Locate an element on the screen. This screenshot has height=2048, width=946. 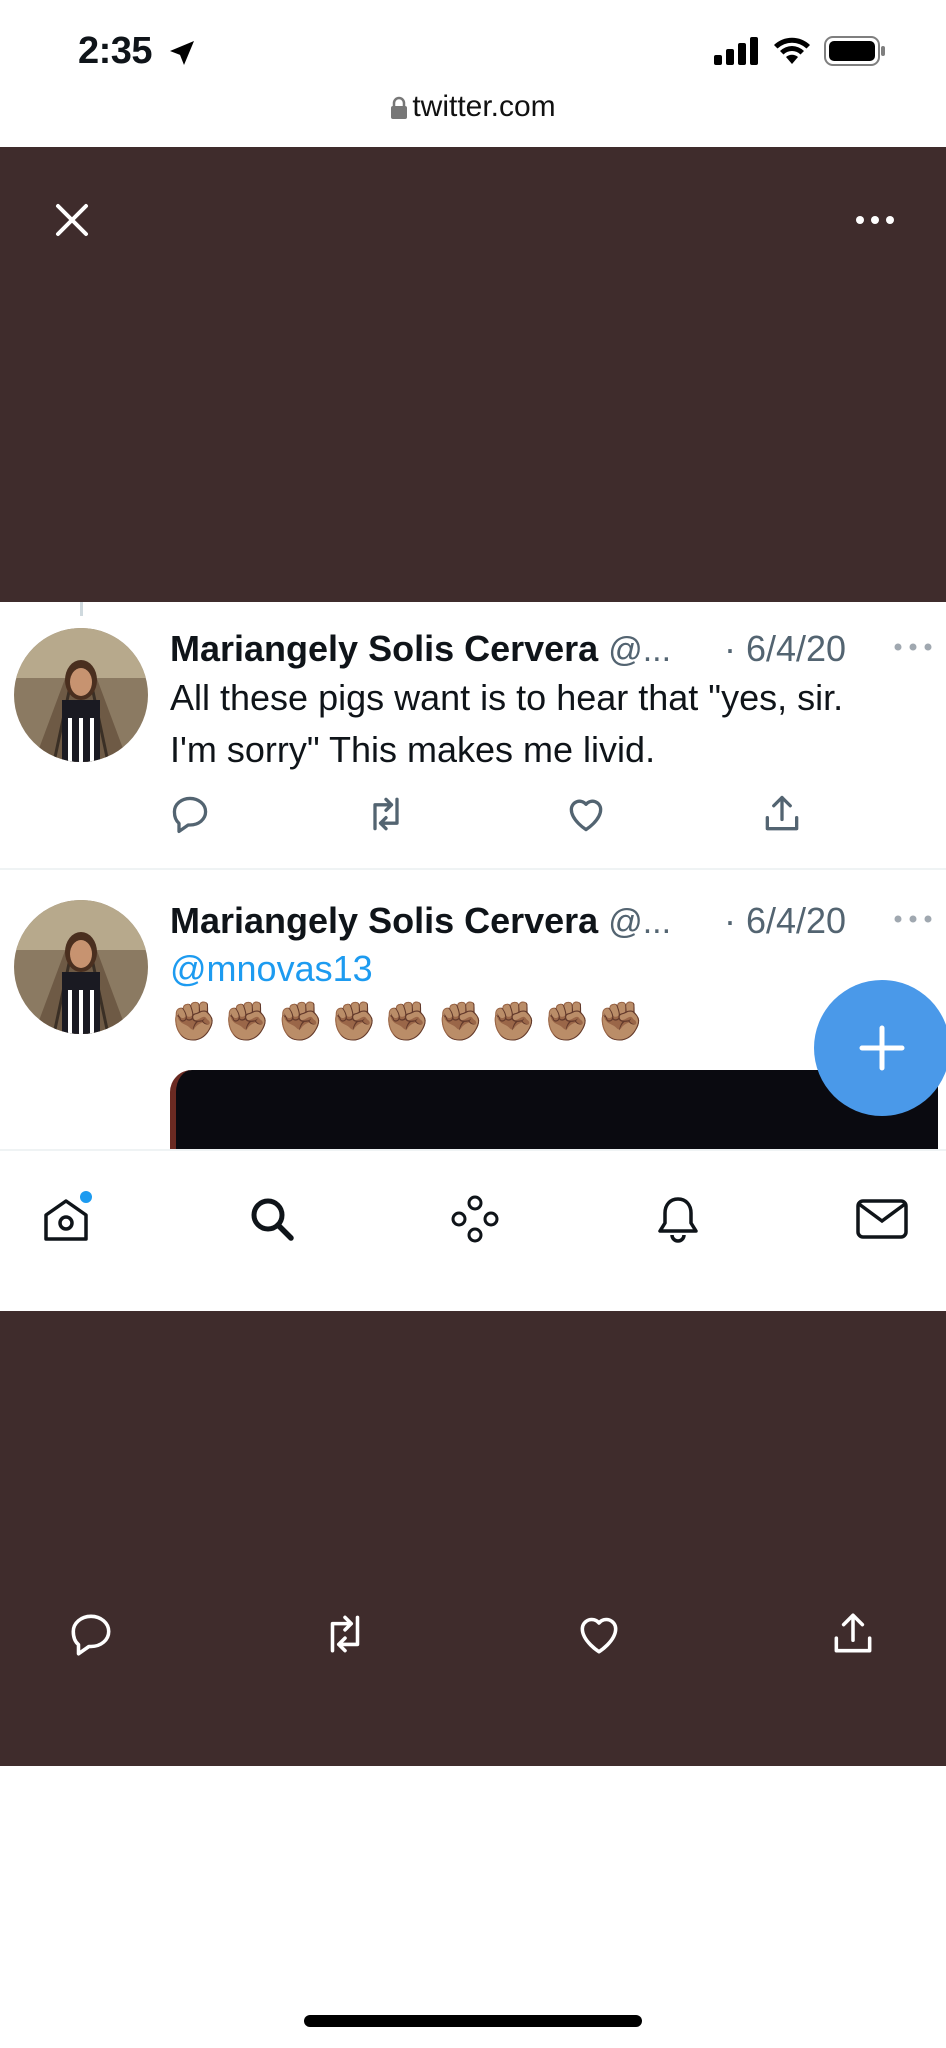
mention-link: @mnovas13 is located at coordinates (271, 969).